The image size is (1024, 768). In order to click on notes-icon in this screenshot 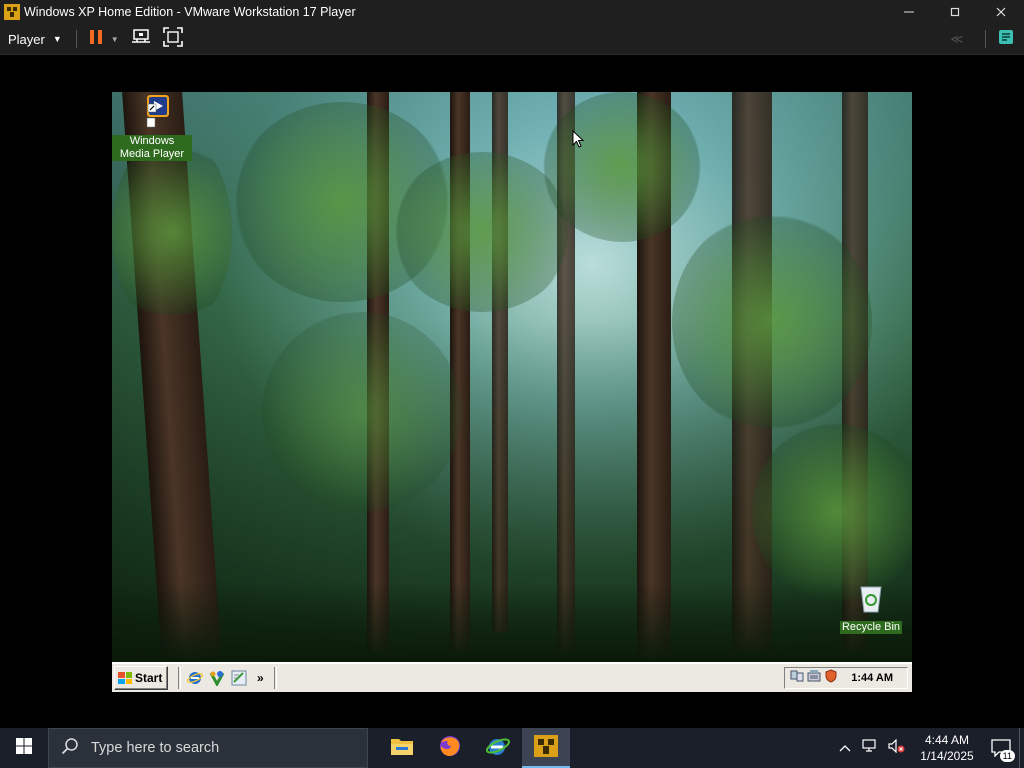, I will do `click(1006, 39)`.